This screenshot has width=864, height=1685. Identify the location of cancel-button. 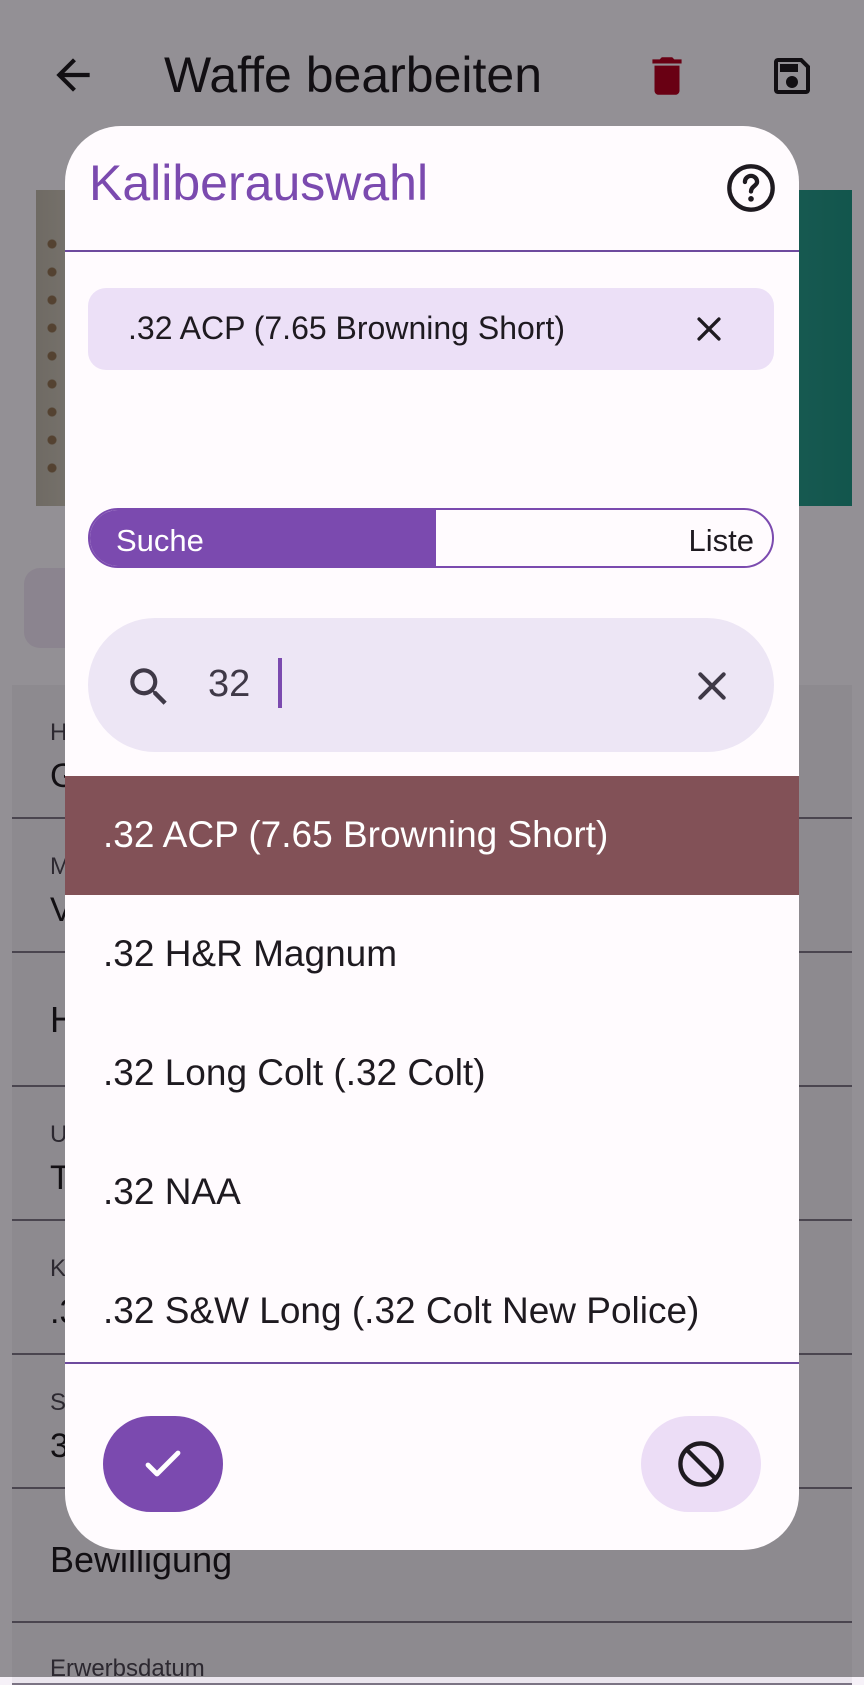
(701, 1464).